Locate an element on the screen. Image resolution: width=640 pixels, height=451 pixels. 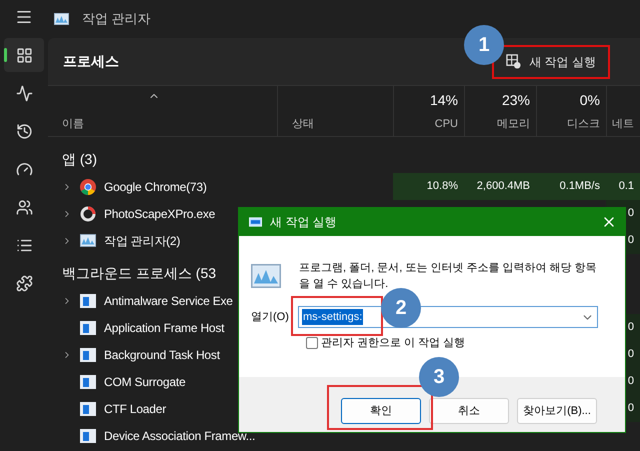
group-header: 앱 (3) is located at coordinates (79, 159).